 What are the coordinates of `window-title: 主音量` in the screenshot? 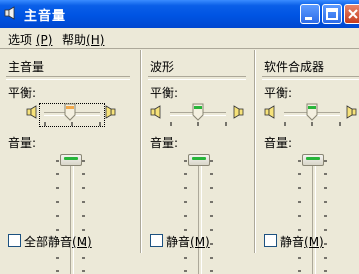 It's located at (45, 16).